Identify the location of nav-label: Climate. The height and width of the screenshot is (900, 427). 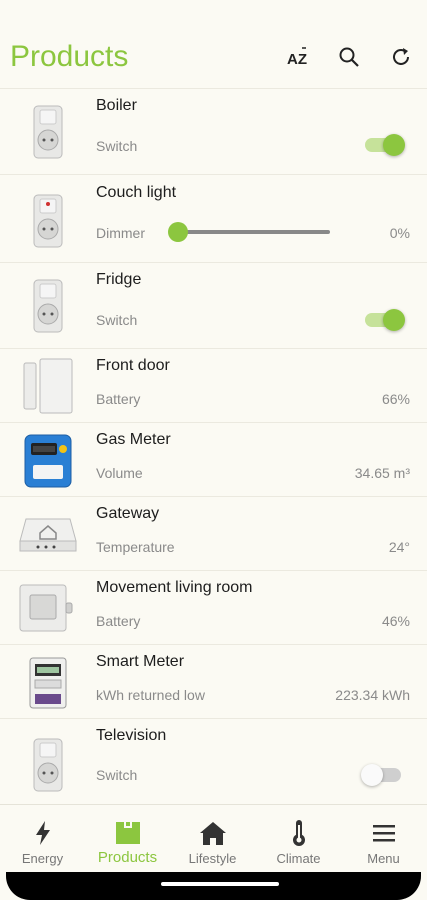
(298, 858).